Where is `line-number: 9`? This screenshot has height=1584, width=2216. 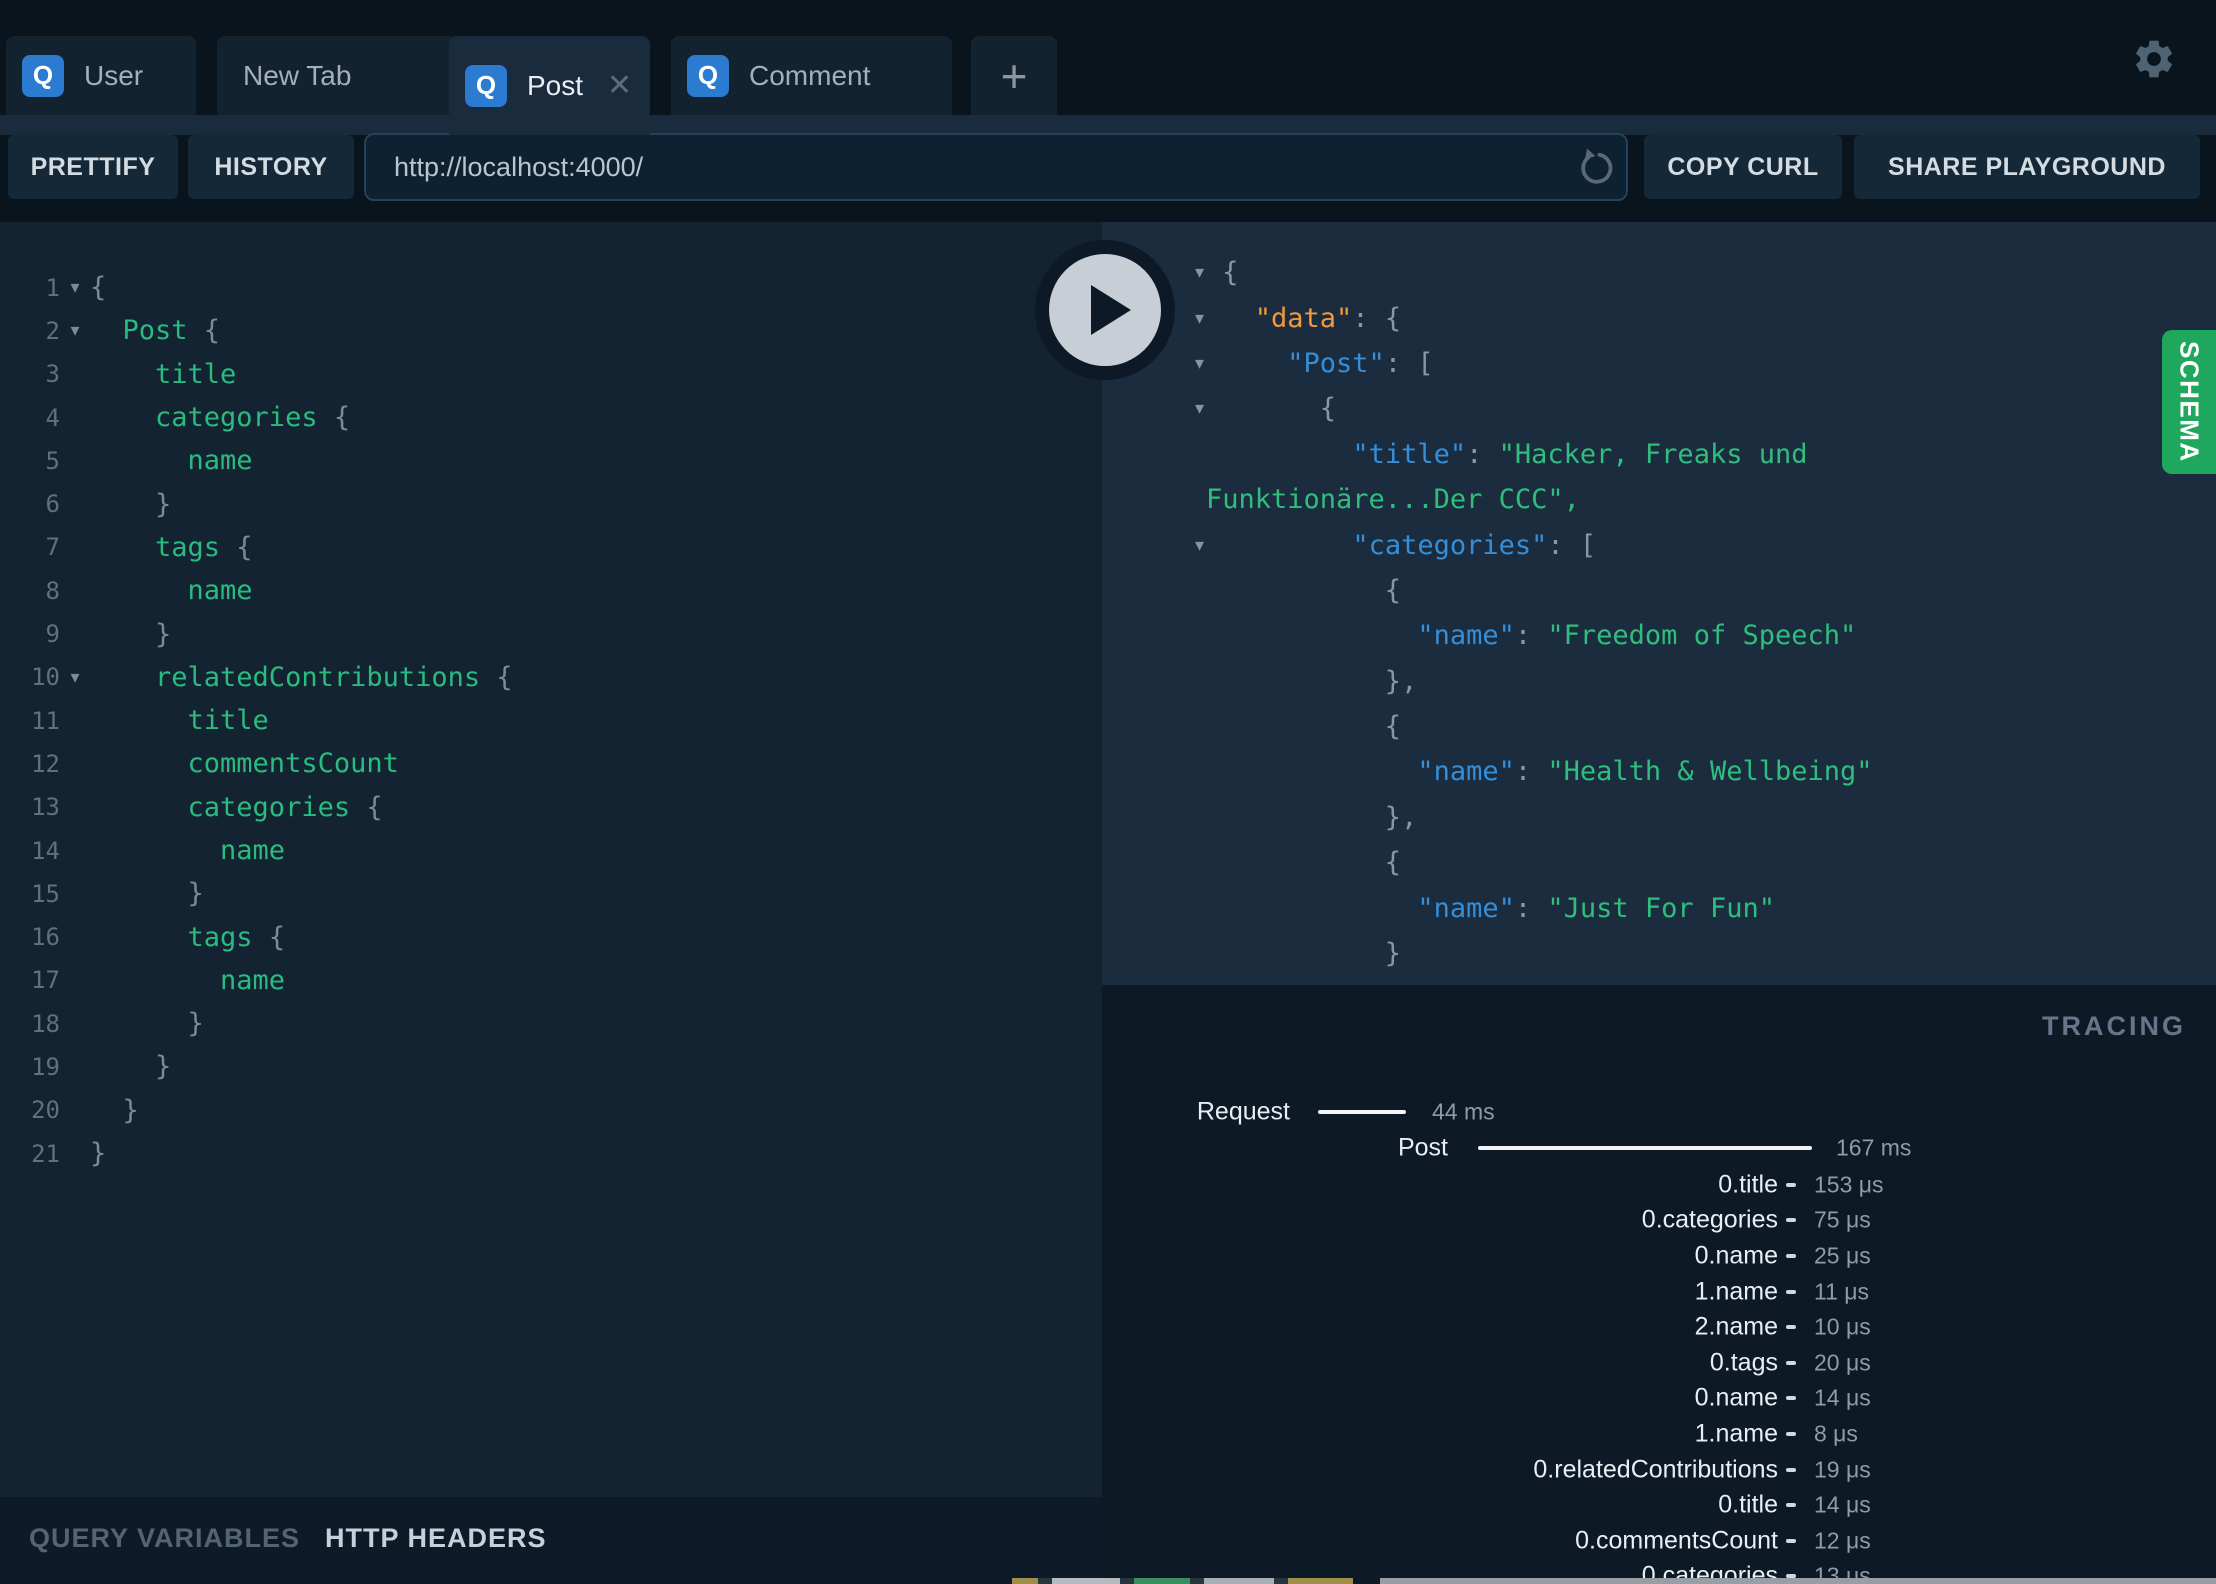
line-number: 9 is located at coordinates (52, 634).